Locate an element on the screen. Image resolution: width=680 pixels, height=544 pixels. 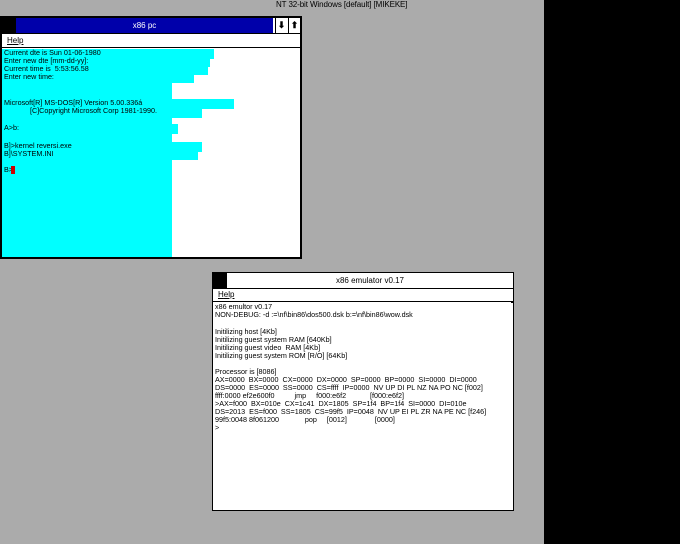
pc-menubar: Help is located at coordinates (151, 41).